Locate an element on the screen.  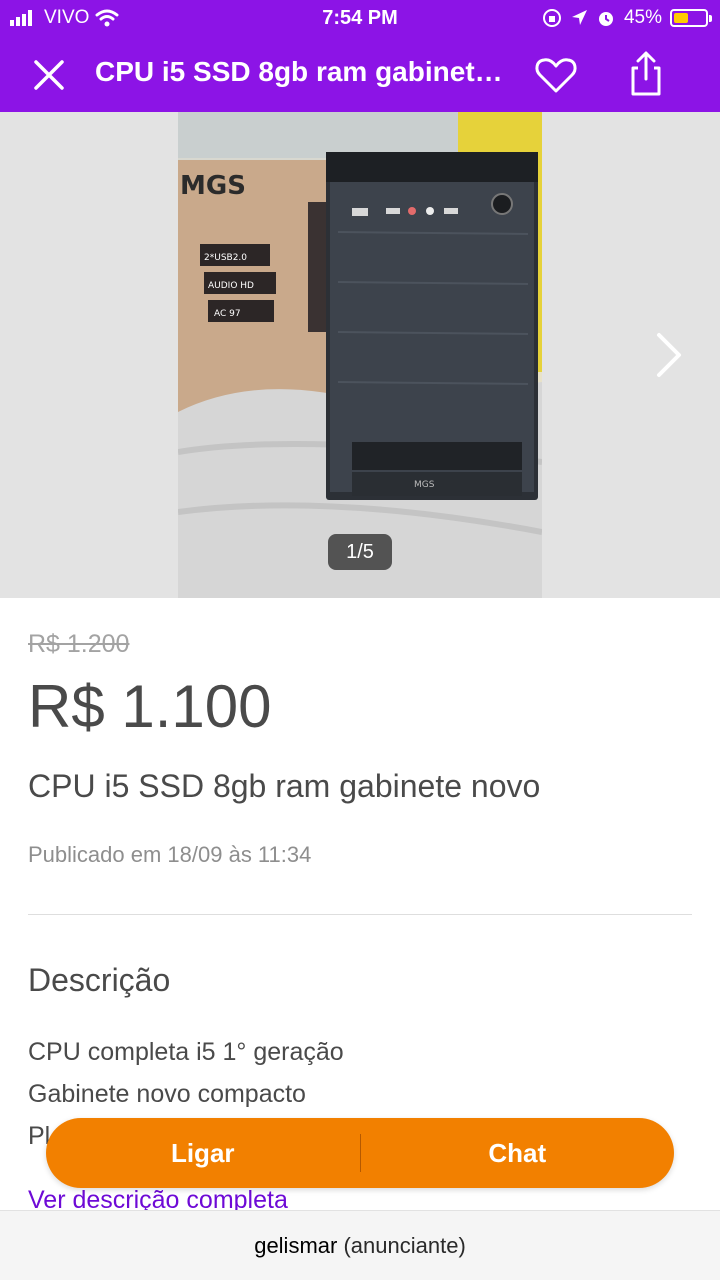
box-label: AC 97 is located at coordinates (227, 314).